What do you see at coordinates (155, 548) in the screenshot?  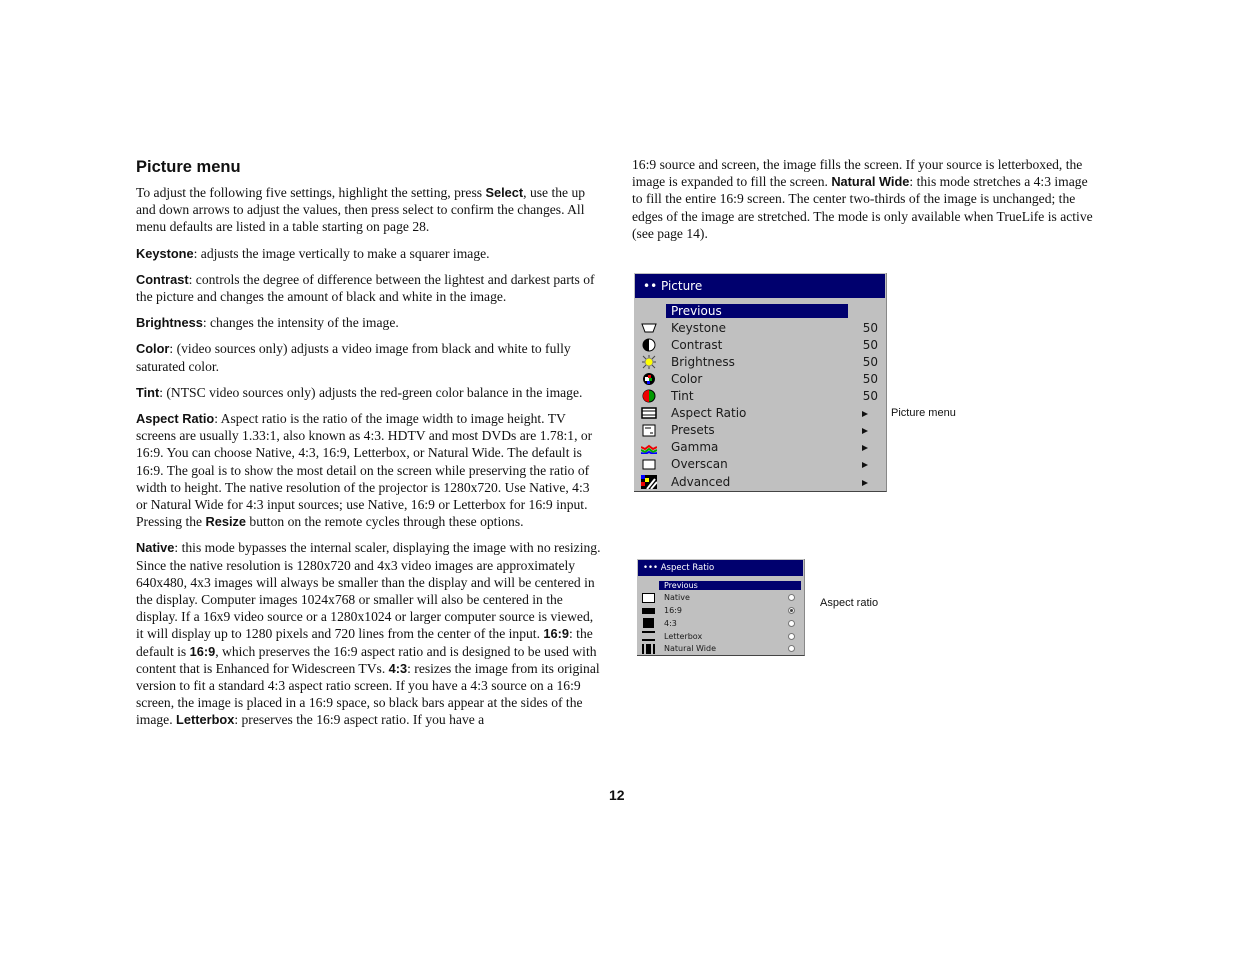 I see `bold-term: Native` at bounding box center [155, 548].